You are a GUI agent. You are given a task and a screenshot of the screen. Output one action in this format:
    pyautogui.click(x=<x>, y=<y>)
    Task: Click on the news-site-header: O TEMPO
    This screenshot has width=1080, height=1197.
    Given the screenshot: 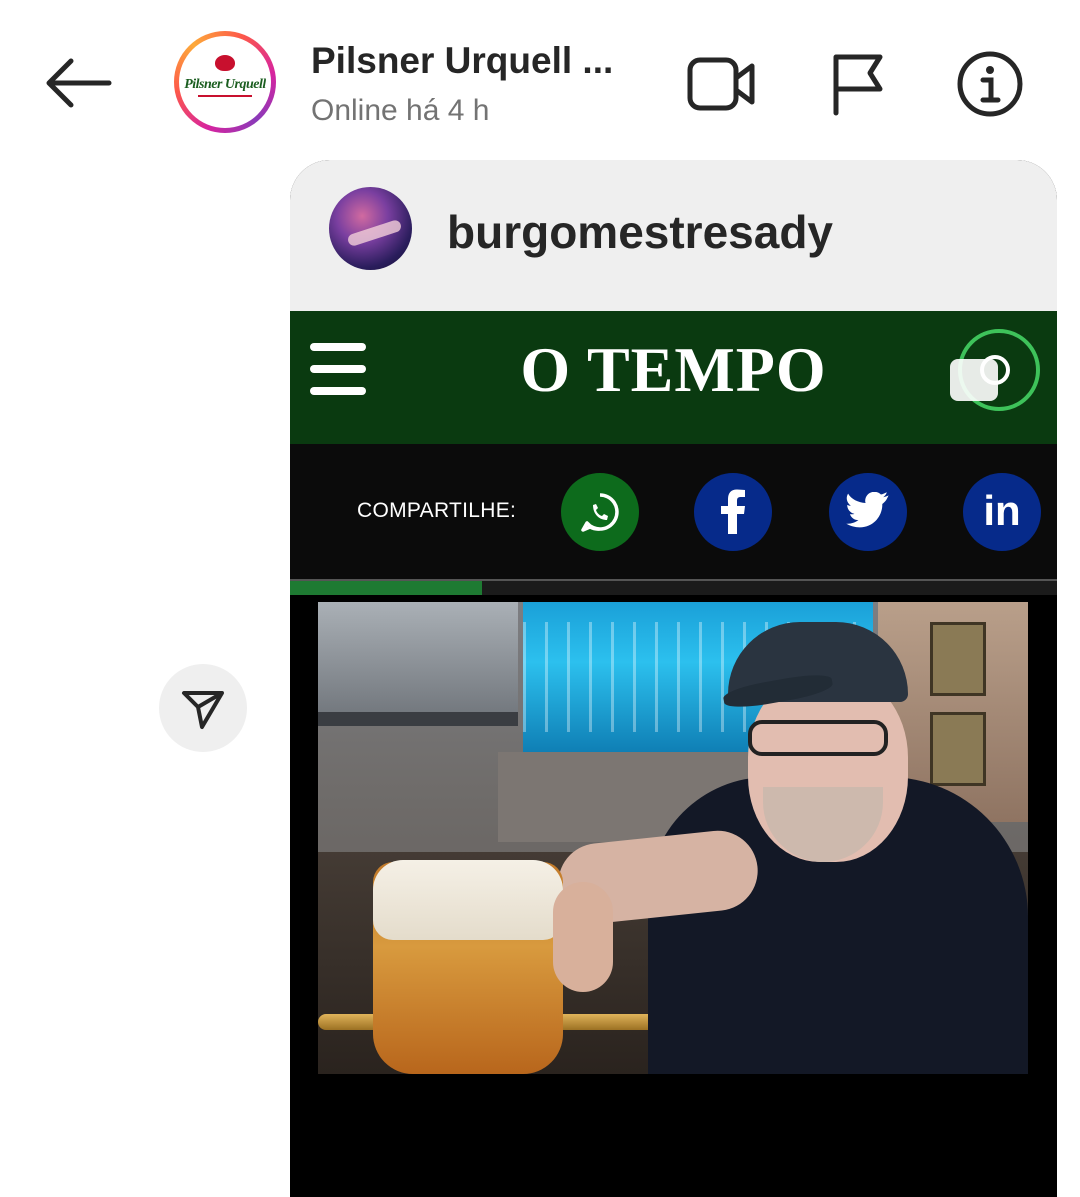 What is the action you would take?
    pyautogui.click(x=673, y=377)
    